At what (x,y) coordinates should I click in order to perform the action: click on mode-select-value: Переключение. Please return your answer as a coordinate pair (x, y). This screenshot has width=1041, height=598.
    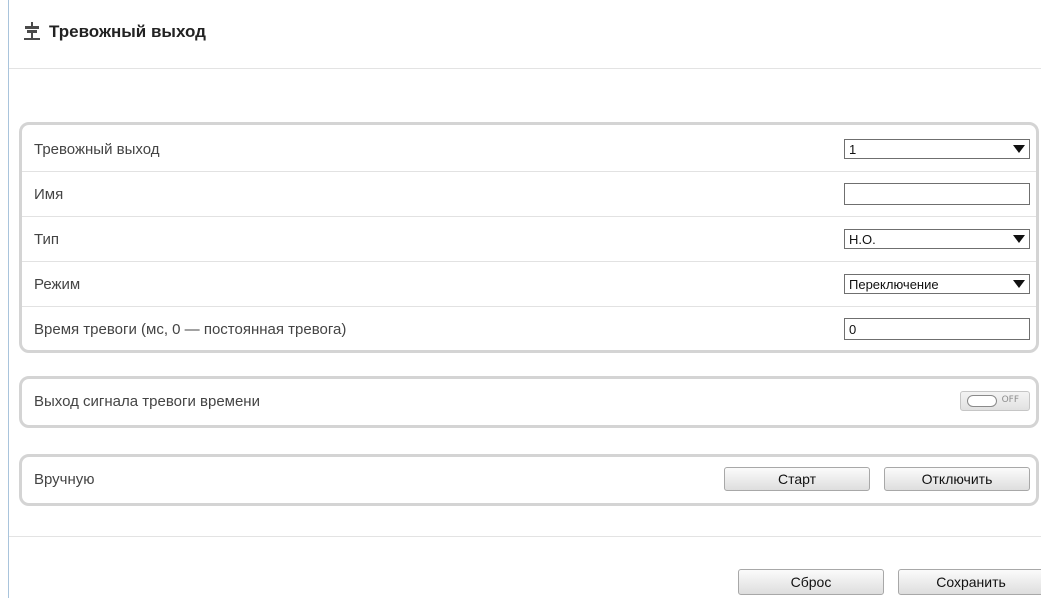
    Looking at the image, I should click on (894, 284).